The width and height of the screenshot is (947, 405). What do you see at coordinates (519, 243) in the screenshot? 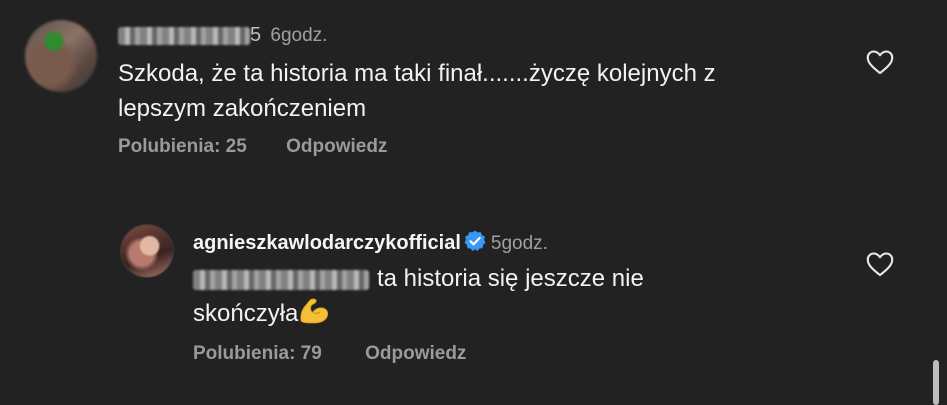
I see `comment-time: 5godz.` at bounding box center [519, 243].